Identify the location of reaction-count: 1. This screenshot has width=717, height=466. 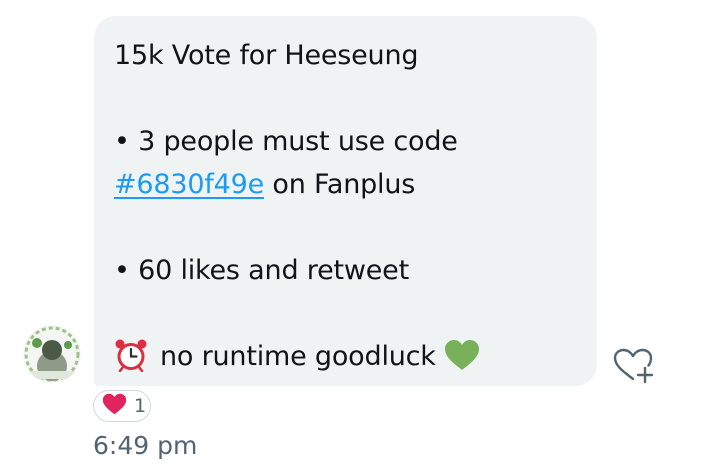
(140, 406).